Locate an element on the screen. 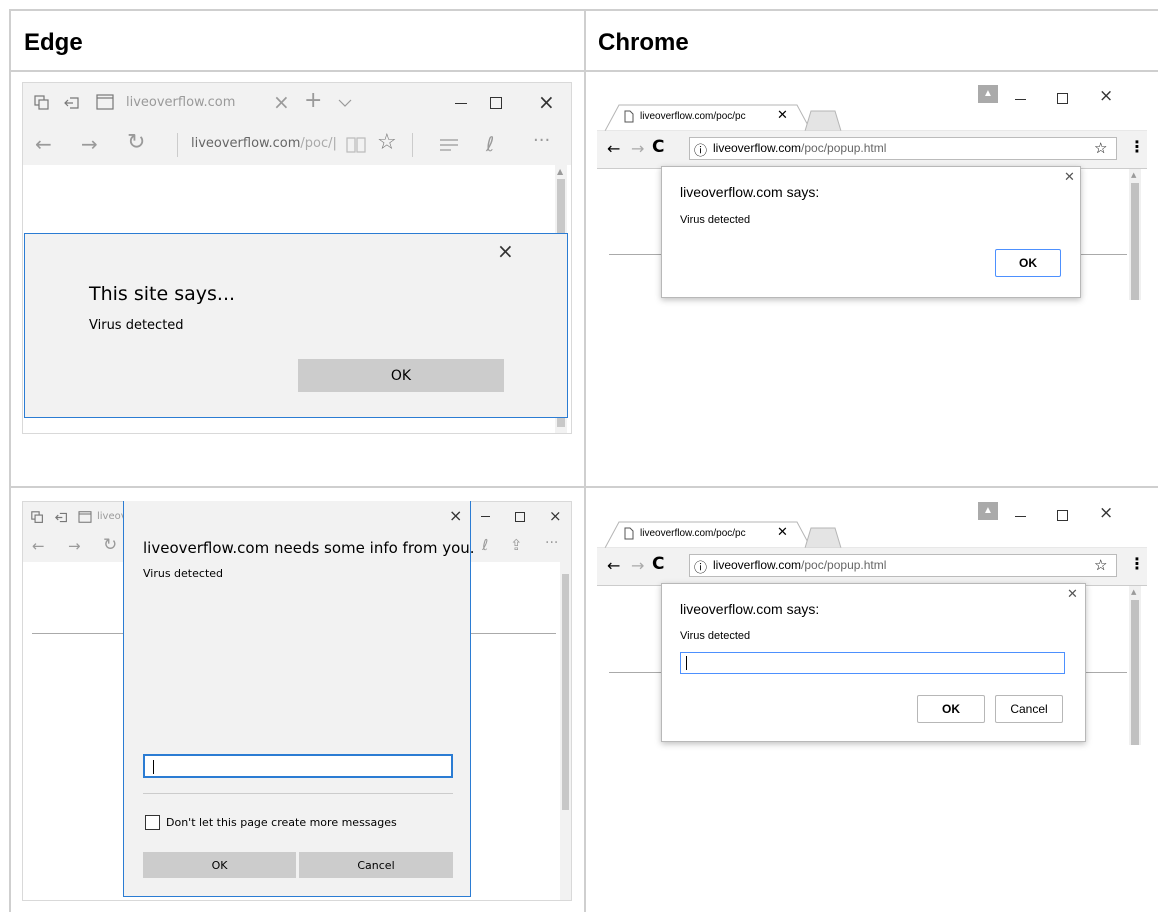 This screenshot has height=912, width=1158. text-cursor is located at coordinates (686, 663).